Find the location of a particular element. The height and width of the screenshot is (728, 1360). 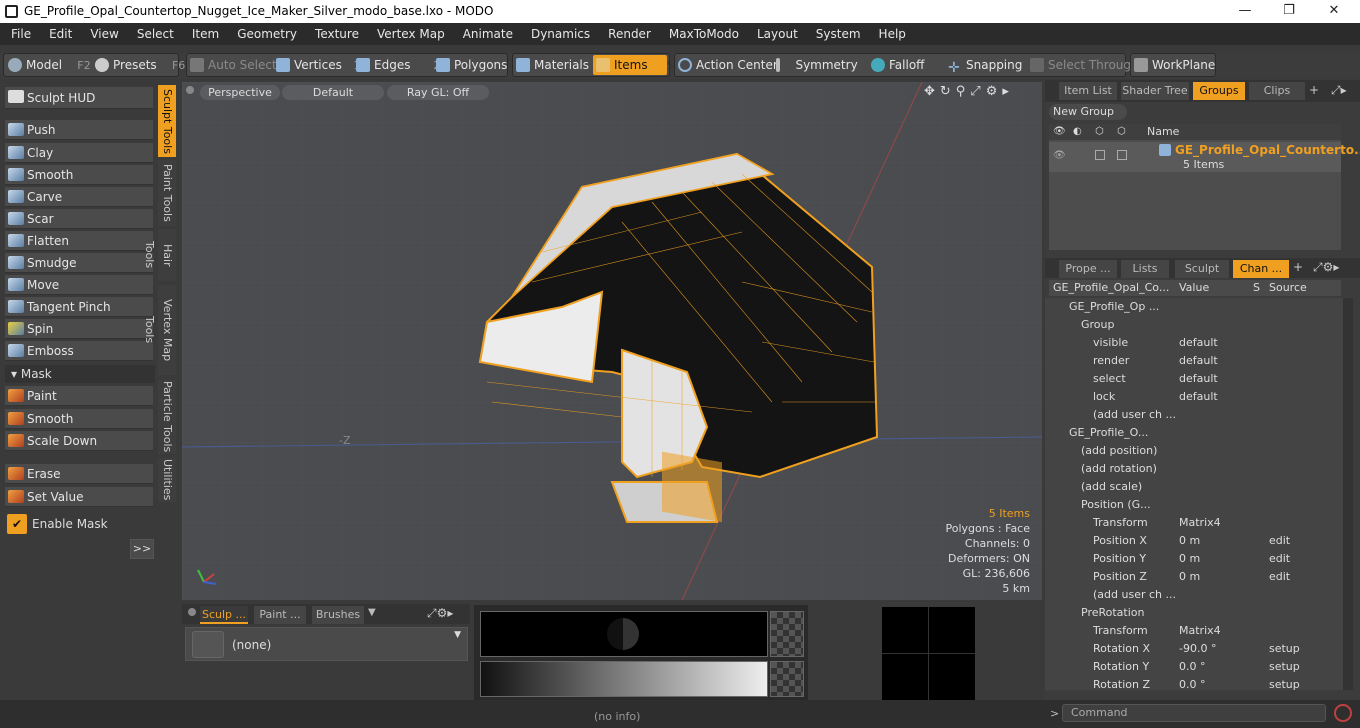

channel-row: (add position) is located at coordinates (1195, 451).